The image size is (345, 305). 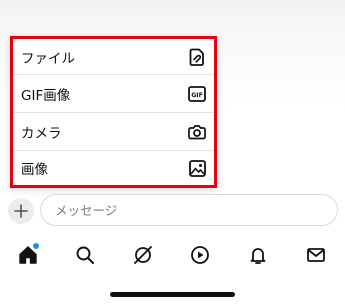 I want to click on tab-home, so click(x=28, y=255).